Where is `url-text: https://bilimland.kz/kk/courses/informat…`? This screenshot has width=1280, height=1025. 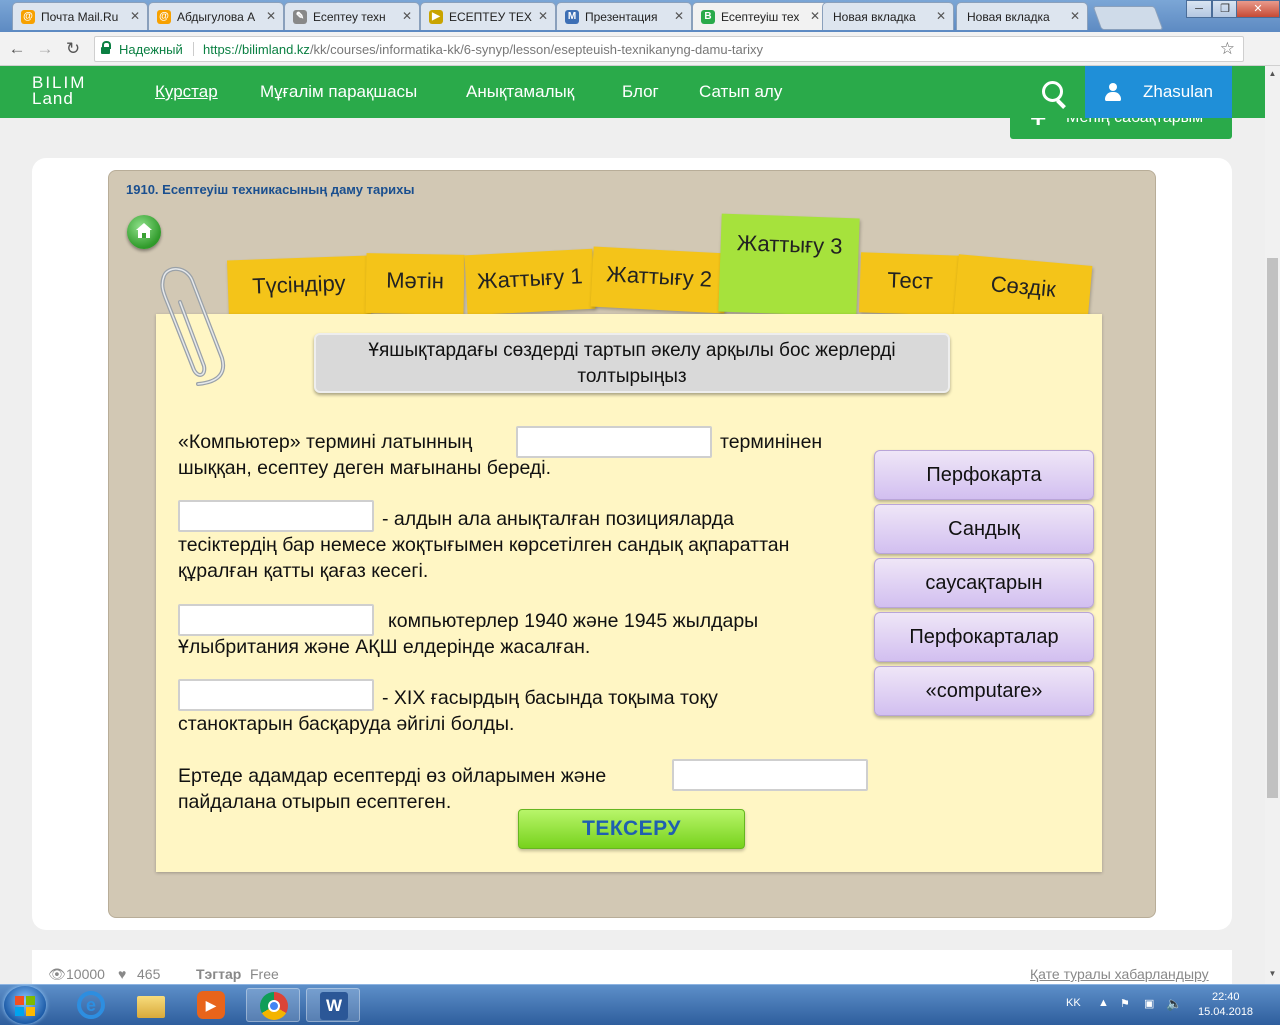 url-text: https://bilimland.kz/kk/courses/informat… is located at coordinates (483, 49).